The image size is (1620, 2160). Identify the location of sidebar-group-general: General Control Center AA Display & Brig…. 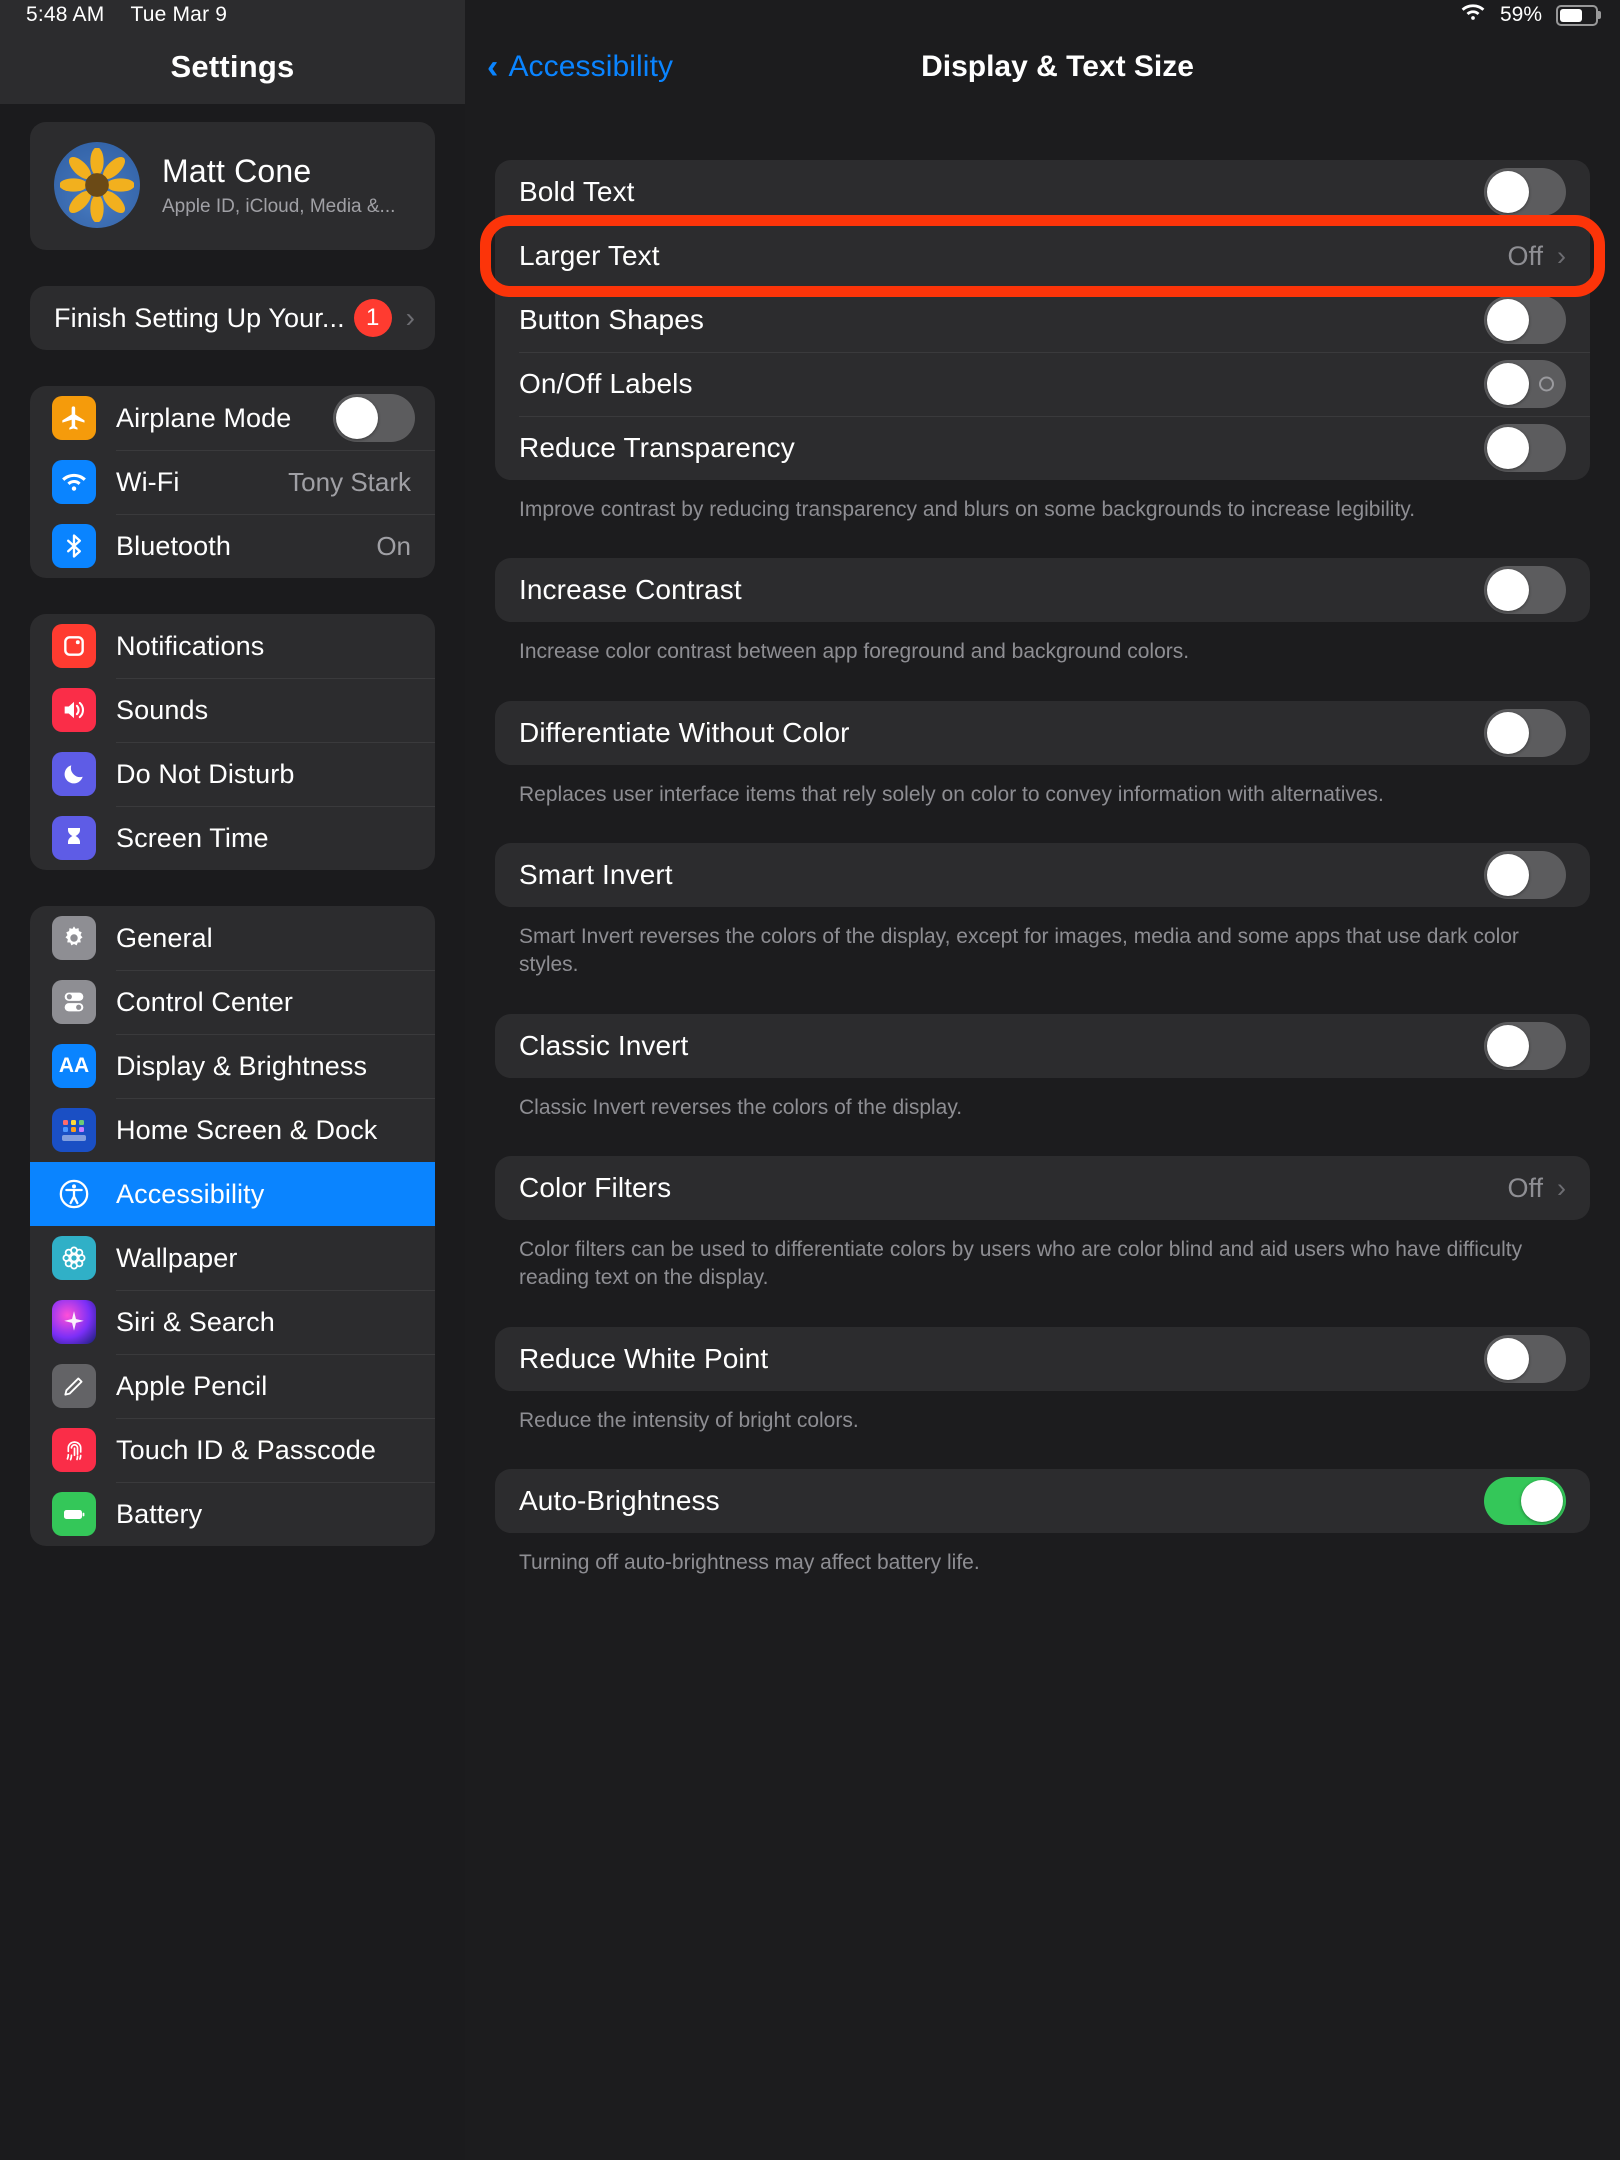
(232, 1226).